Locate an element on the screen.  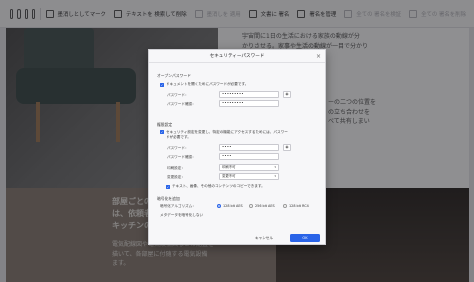
close-icon: × is located at coordinates (318, 56).